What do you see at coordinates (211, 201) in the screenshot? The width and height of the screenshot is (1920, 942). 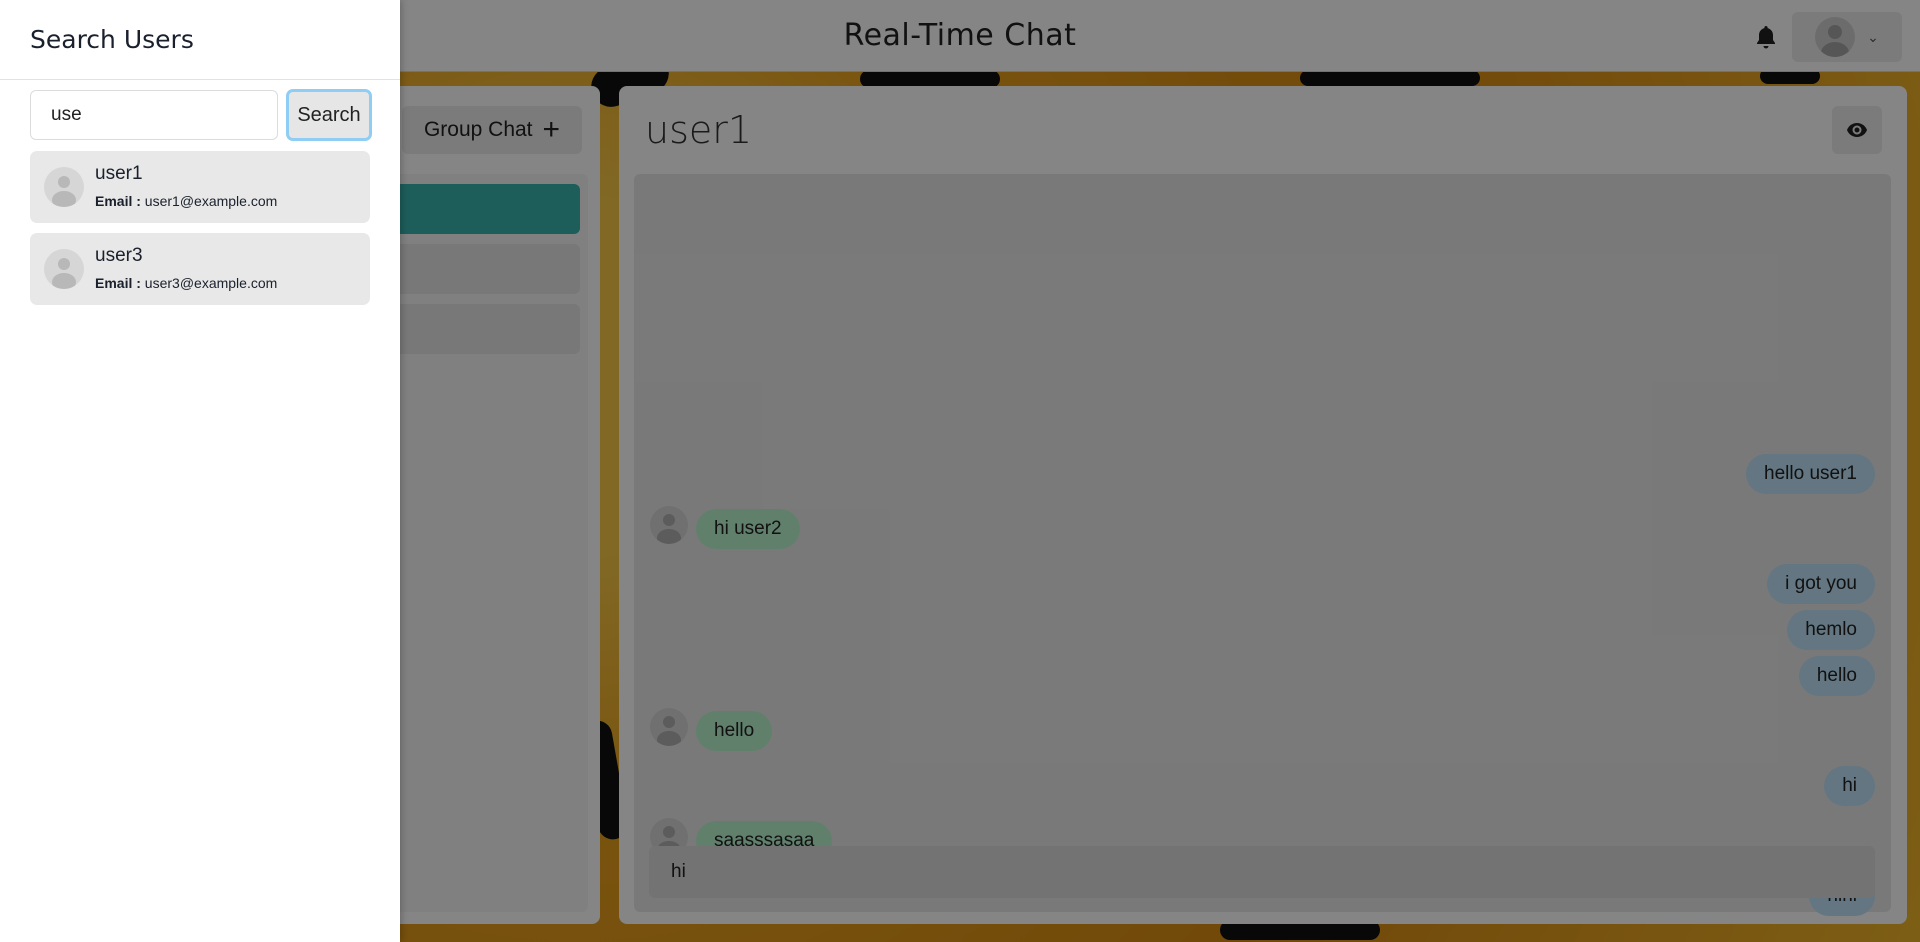 I see `email-value: user1@example.com` at bounding box center [211, 201].